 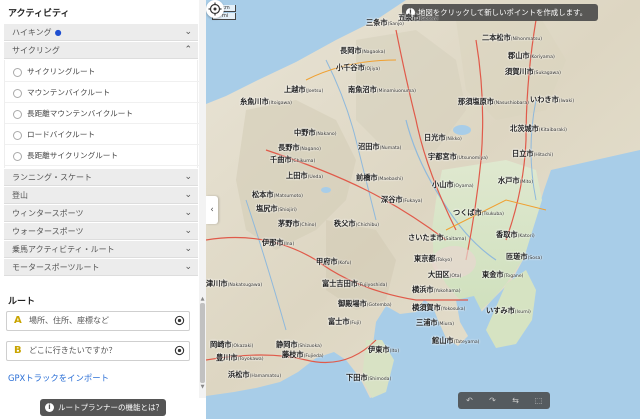 I want to click on category-running-skate: ランニング・スケート ⌄, so click(x=101, y=177).